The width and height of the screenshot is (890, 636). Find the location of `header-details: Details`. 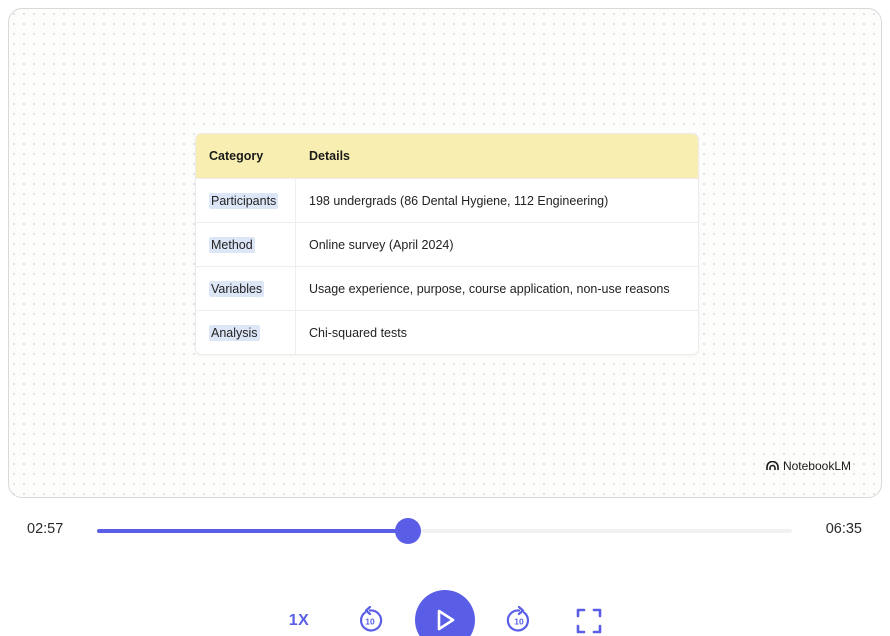

header-details: Details is located at coordinates (329, 156).